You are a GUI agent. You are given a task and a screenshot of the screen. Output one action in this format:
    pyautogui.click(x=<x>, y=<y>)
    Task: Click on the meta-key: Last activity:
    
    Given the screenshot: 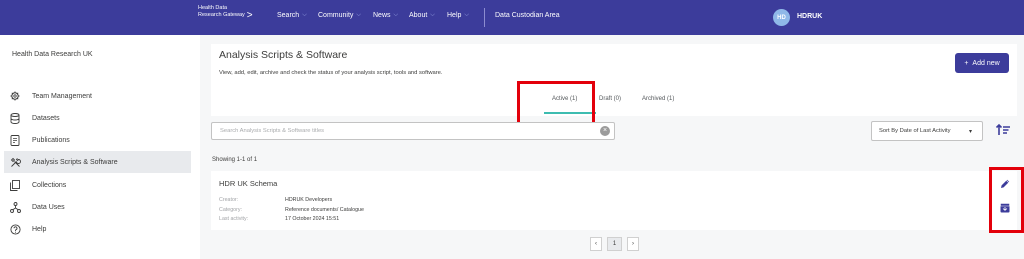 What is the action you would take?
    pyautogui.click(x=234, y=219)
    